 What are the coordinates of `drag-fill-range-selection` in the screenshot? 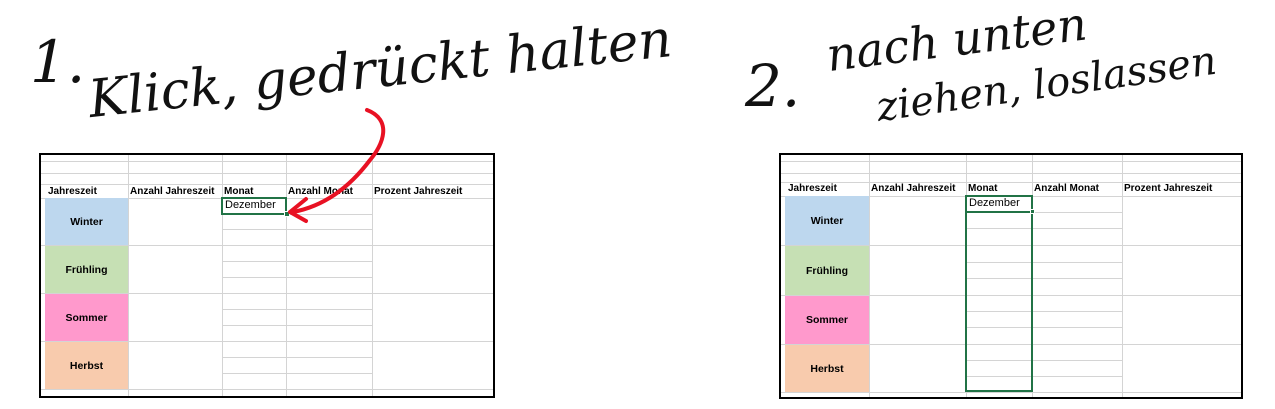 It's located at (999, 293).